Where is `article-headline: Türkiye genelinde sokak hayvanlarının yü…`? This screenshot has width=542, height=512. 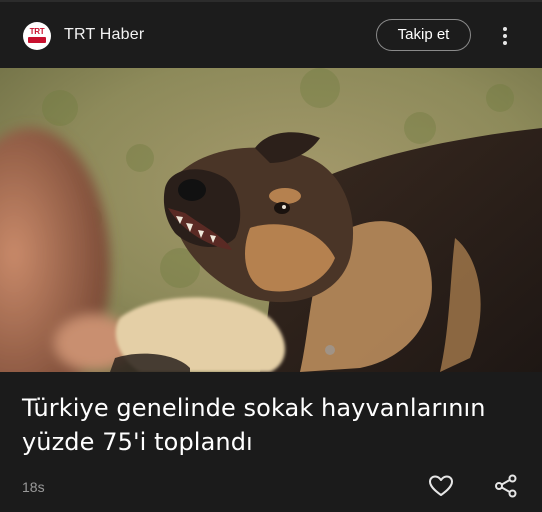
article-headline: Türkiye genelinde sokak hayvanlarının yü… is located at coordinates (277, 425).